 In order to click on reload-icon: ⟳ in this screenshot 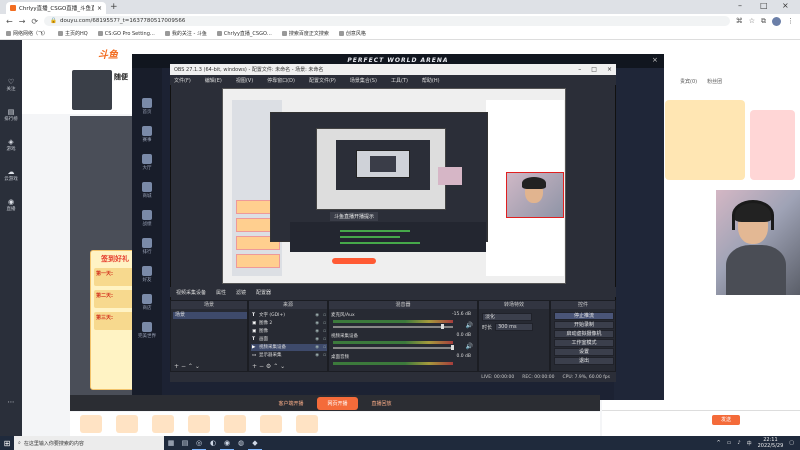, I will do `click(34, 21)`.